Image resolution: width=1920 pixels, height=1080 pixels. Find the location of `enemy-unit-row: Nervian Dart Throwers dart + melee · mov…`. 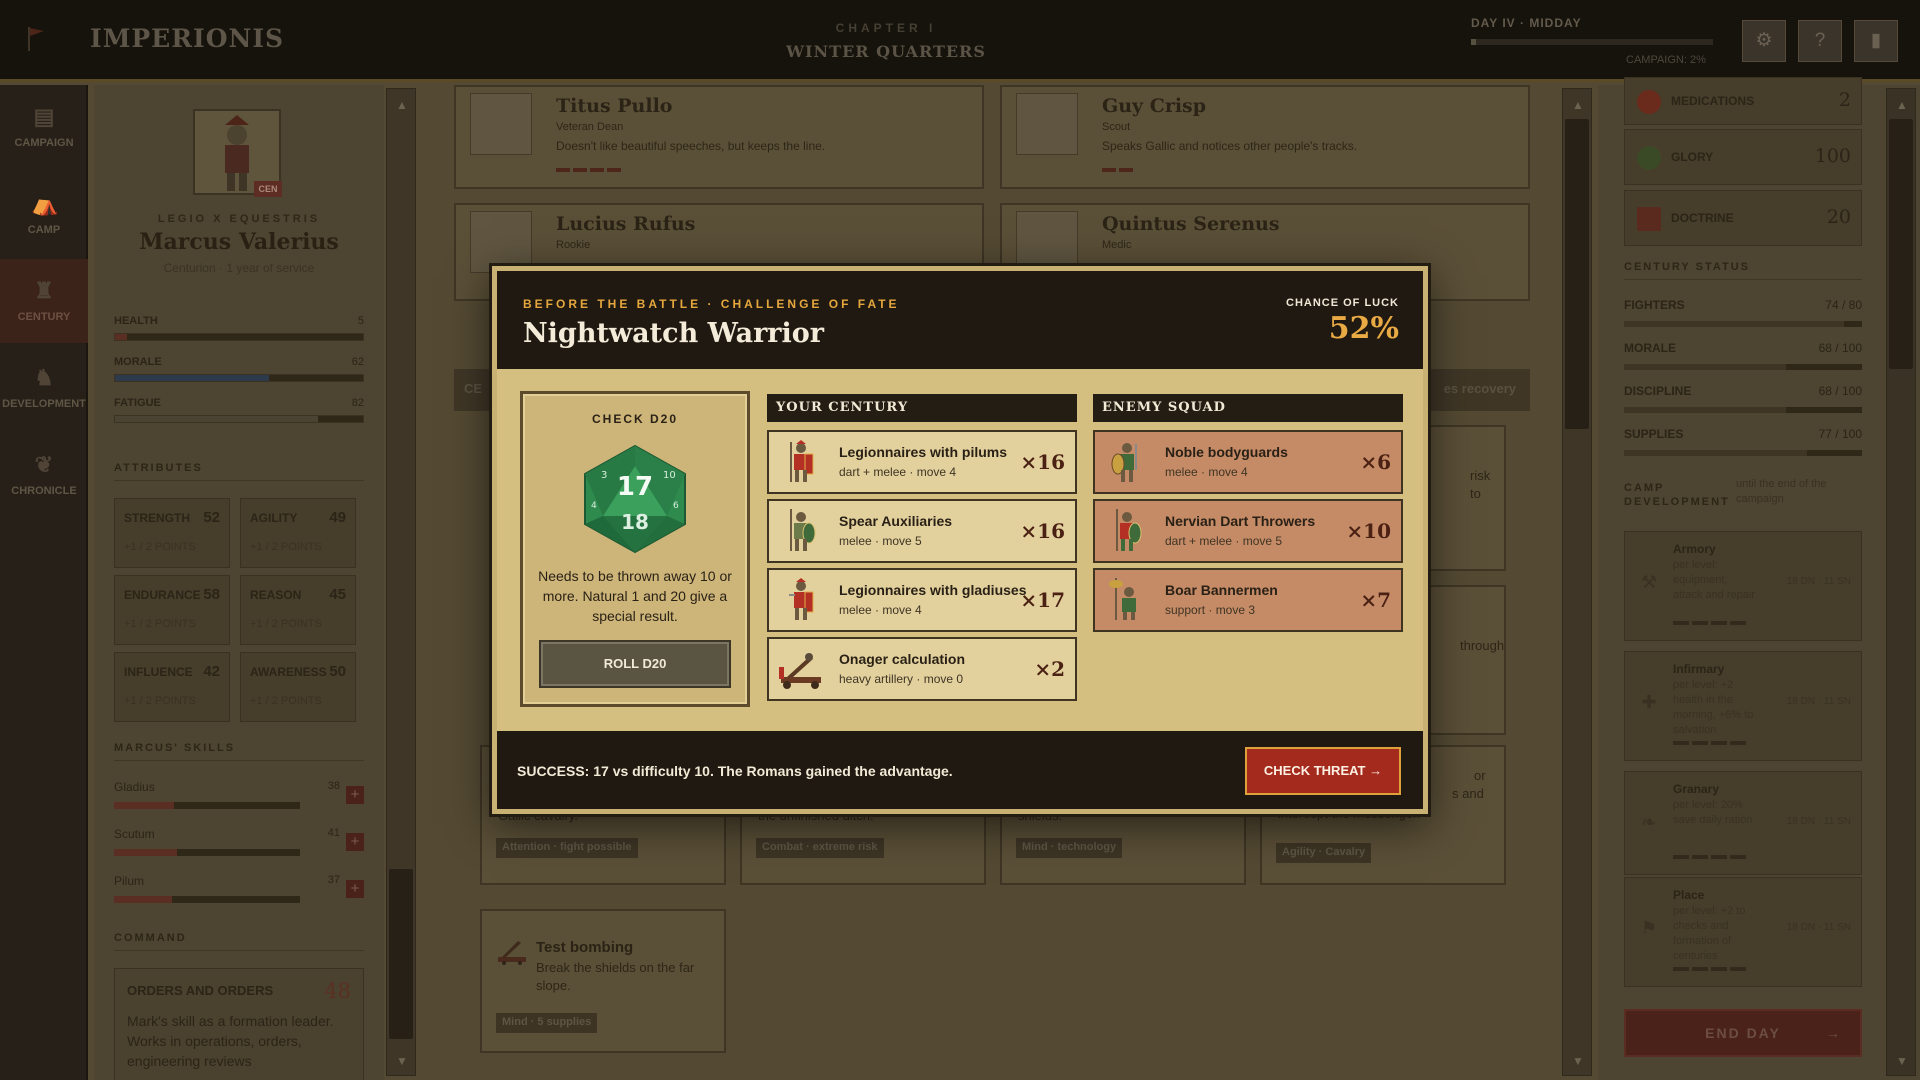

enemy-unit-row: Nervian Dart Throwers dart + melee · mov… is located at coordinates (1248, 531).